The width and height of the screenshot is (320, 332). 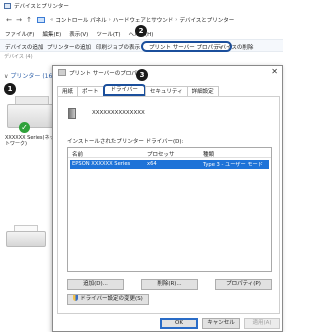 I want to click on chevron-down-icon: ∨, so click(x=6, y=76).